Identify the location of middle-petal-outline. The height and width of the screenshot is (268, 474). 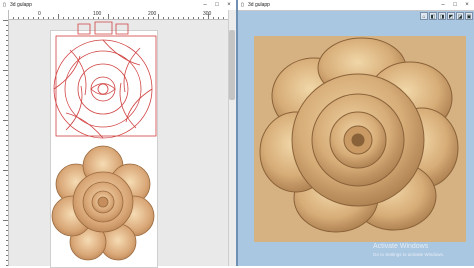
(103, 89).